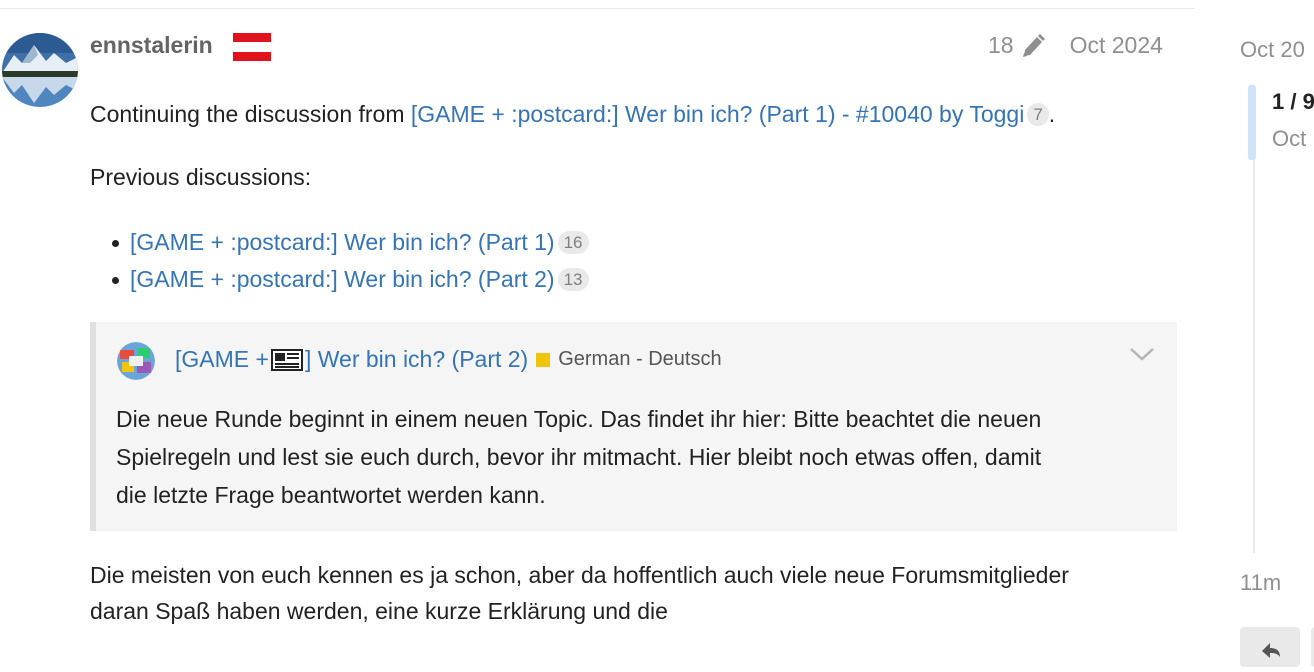 The height and width of the screenshot is (672, 1314). Describe the element at coordinates (201, 177) in the screenshot. I see `previous-label: Previous discussions:` at that location.